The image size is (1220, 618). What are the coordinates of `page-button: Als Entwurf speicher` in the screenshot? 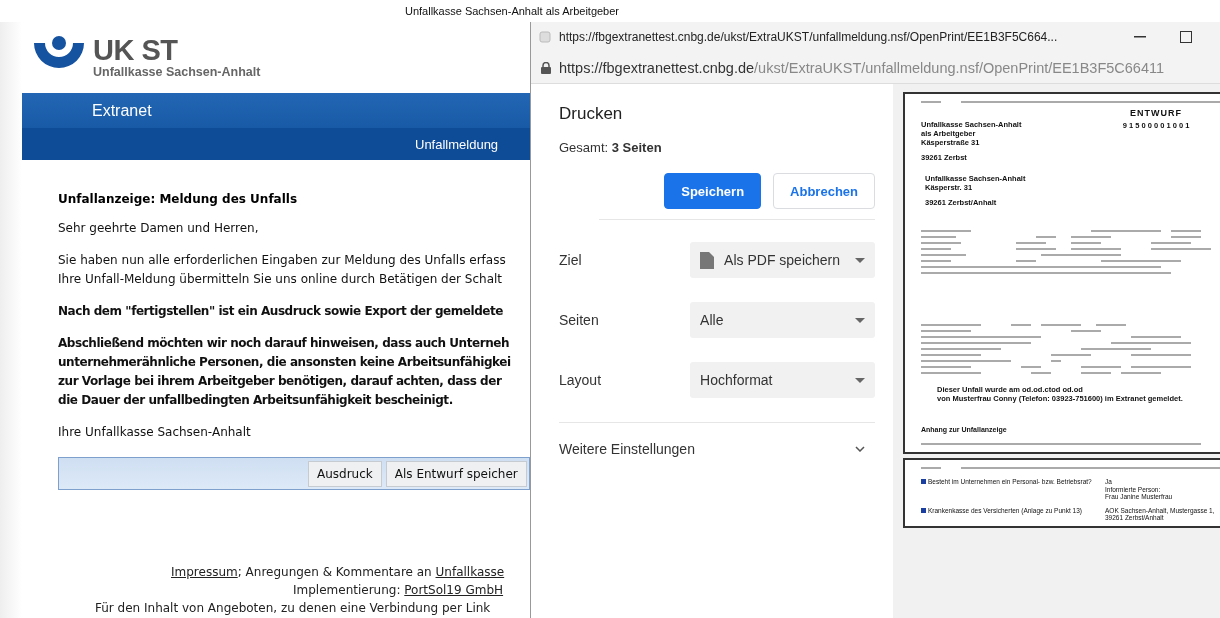 It's located at (456, 473).